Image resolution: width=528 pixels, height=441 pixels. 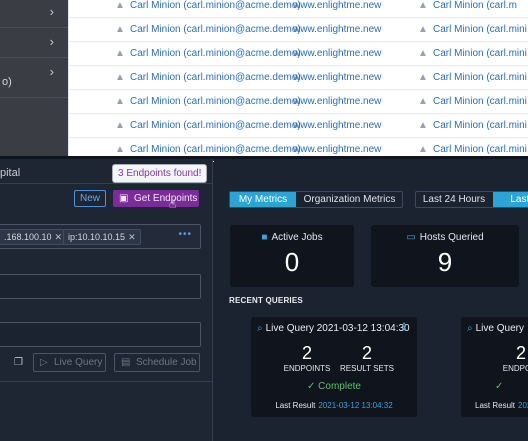 I want to click on kebab-menu-icon: ⋮, so click(x=404, y=327).